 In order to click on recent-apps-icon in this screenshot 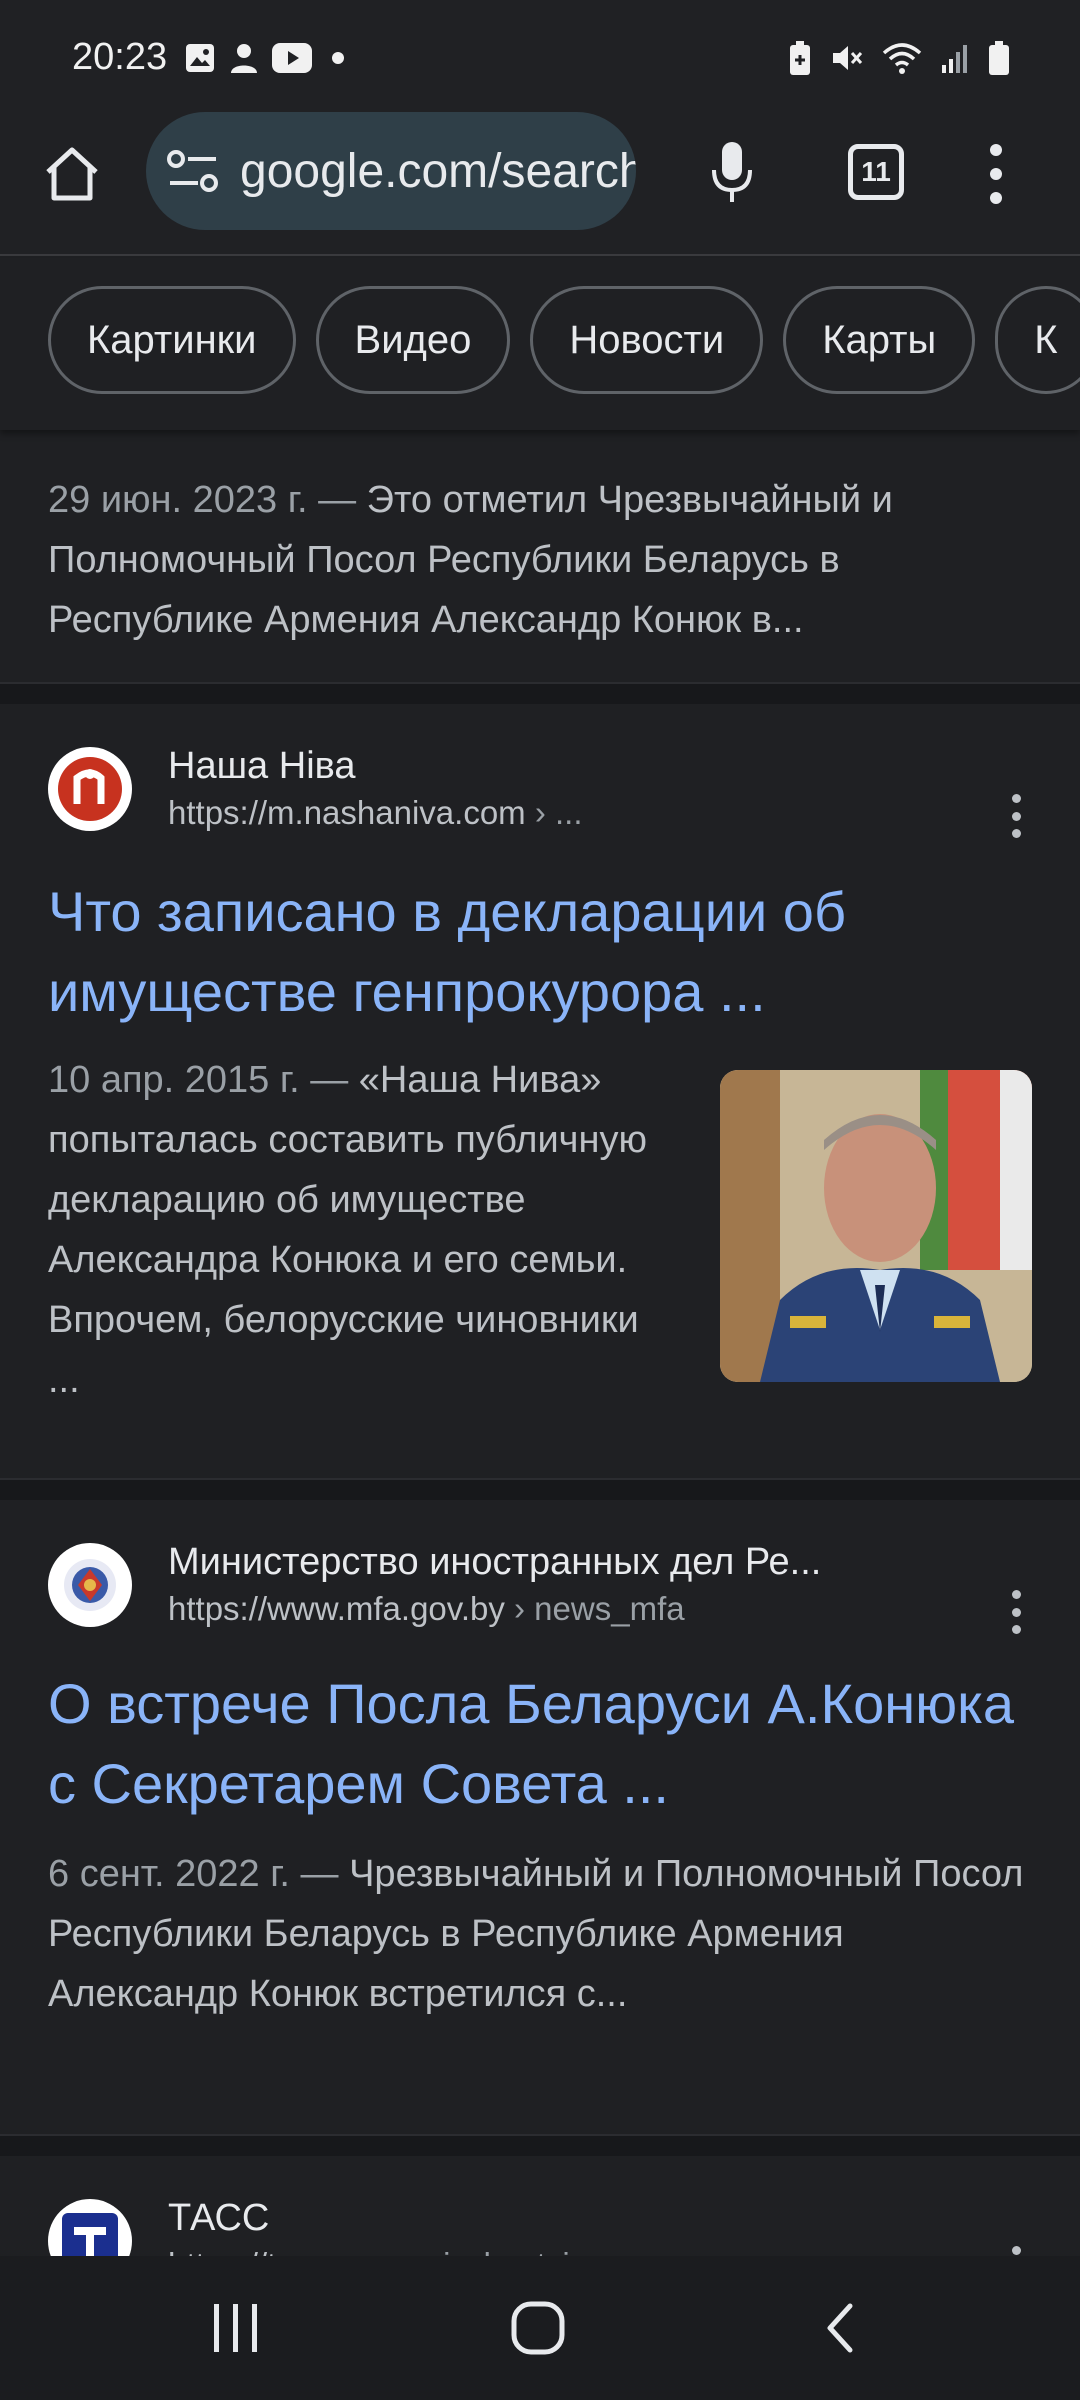, I will do `click(235, 2328)`.